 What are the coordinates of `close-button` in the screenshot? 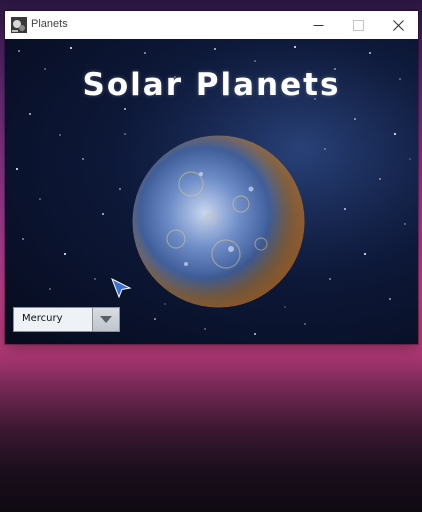 It's located at (398, 25).